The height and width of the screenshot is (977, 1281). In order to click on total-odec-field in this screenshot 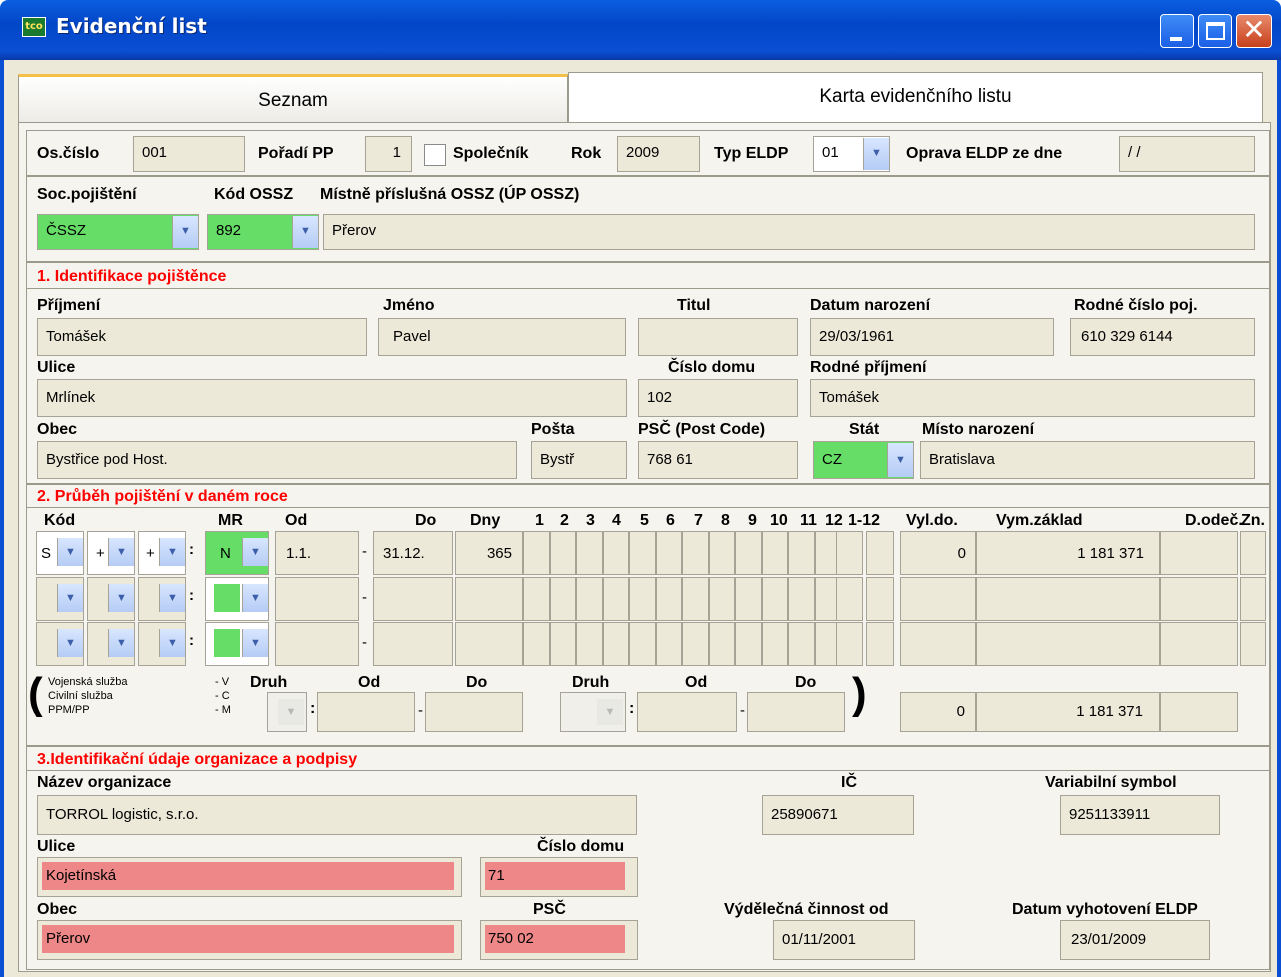, I will do `click(1199, 712)`.